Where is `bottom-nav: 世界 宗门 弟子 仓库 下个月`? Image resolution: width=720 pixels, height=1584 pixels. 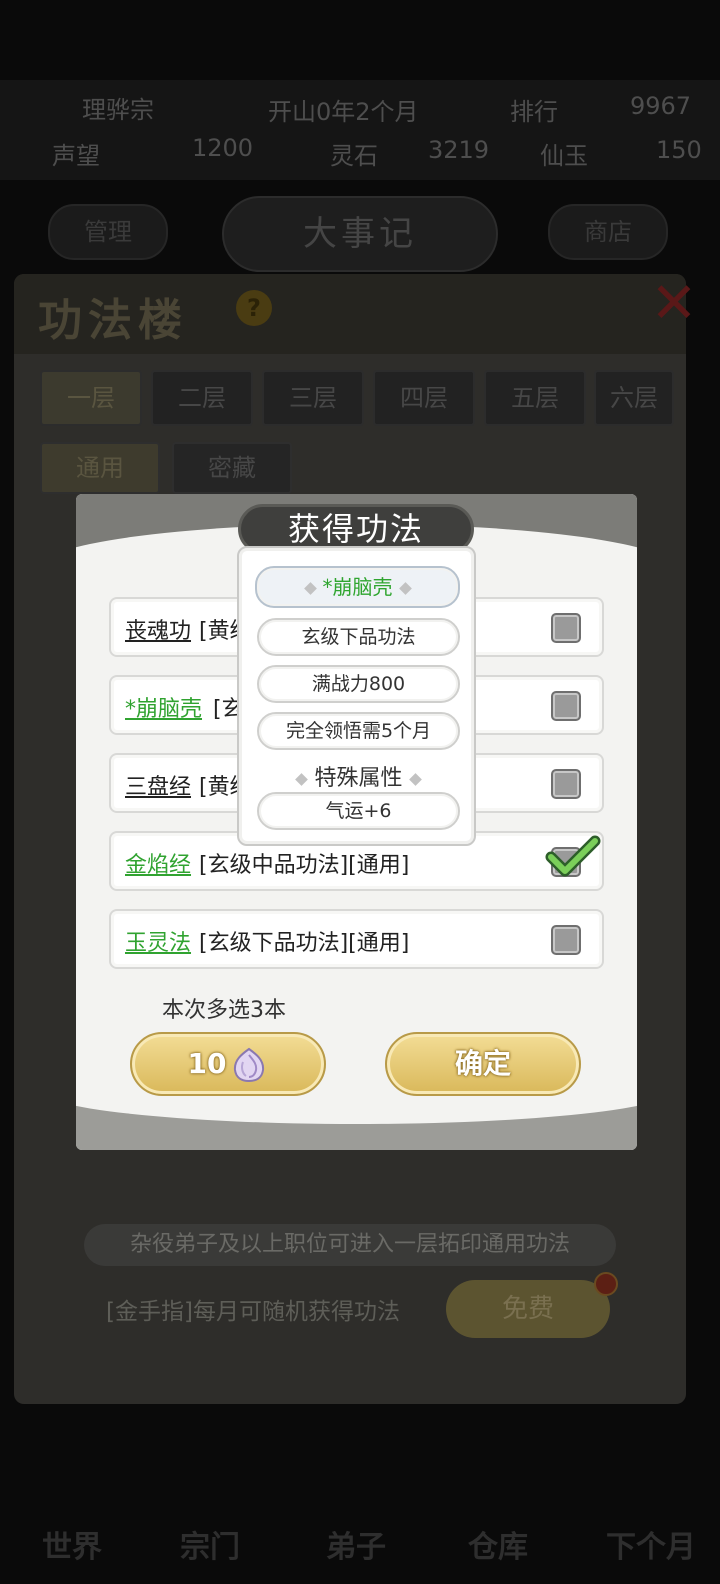 bottom-nav: 世界 宗门 弟子 仓库 下个月 is located at coordinates (360, 1527).